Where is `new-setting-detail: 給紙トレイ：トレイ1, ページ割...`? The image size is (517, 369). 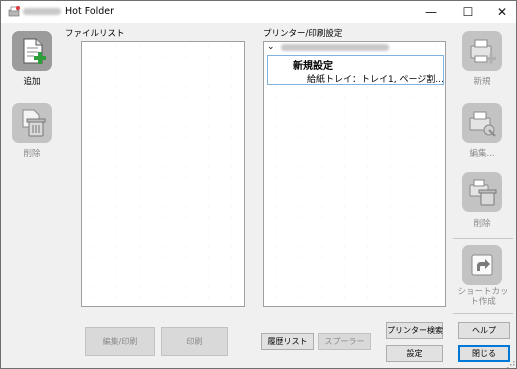 new-setting-detail: 給紙トレイ：トレイ1, ページ割... is located at coordinates (375, 80).